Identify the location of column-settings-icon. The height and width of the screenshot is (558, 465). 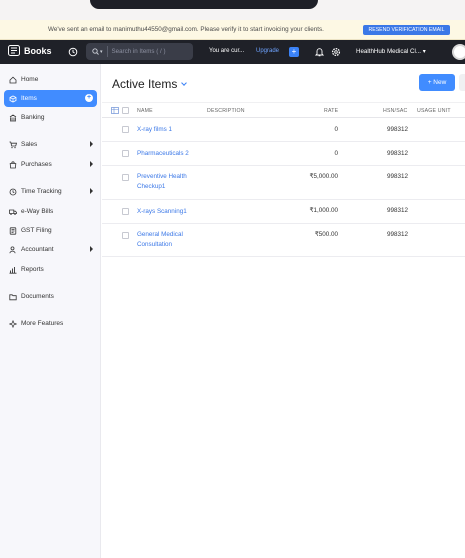
(115, 110).